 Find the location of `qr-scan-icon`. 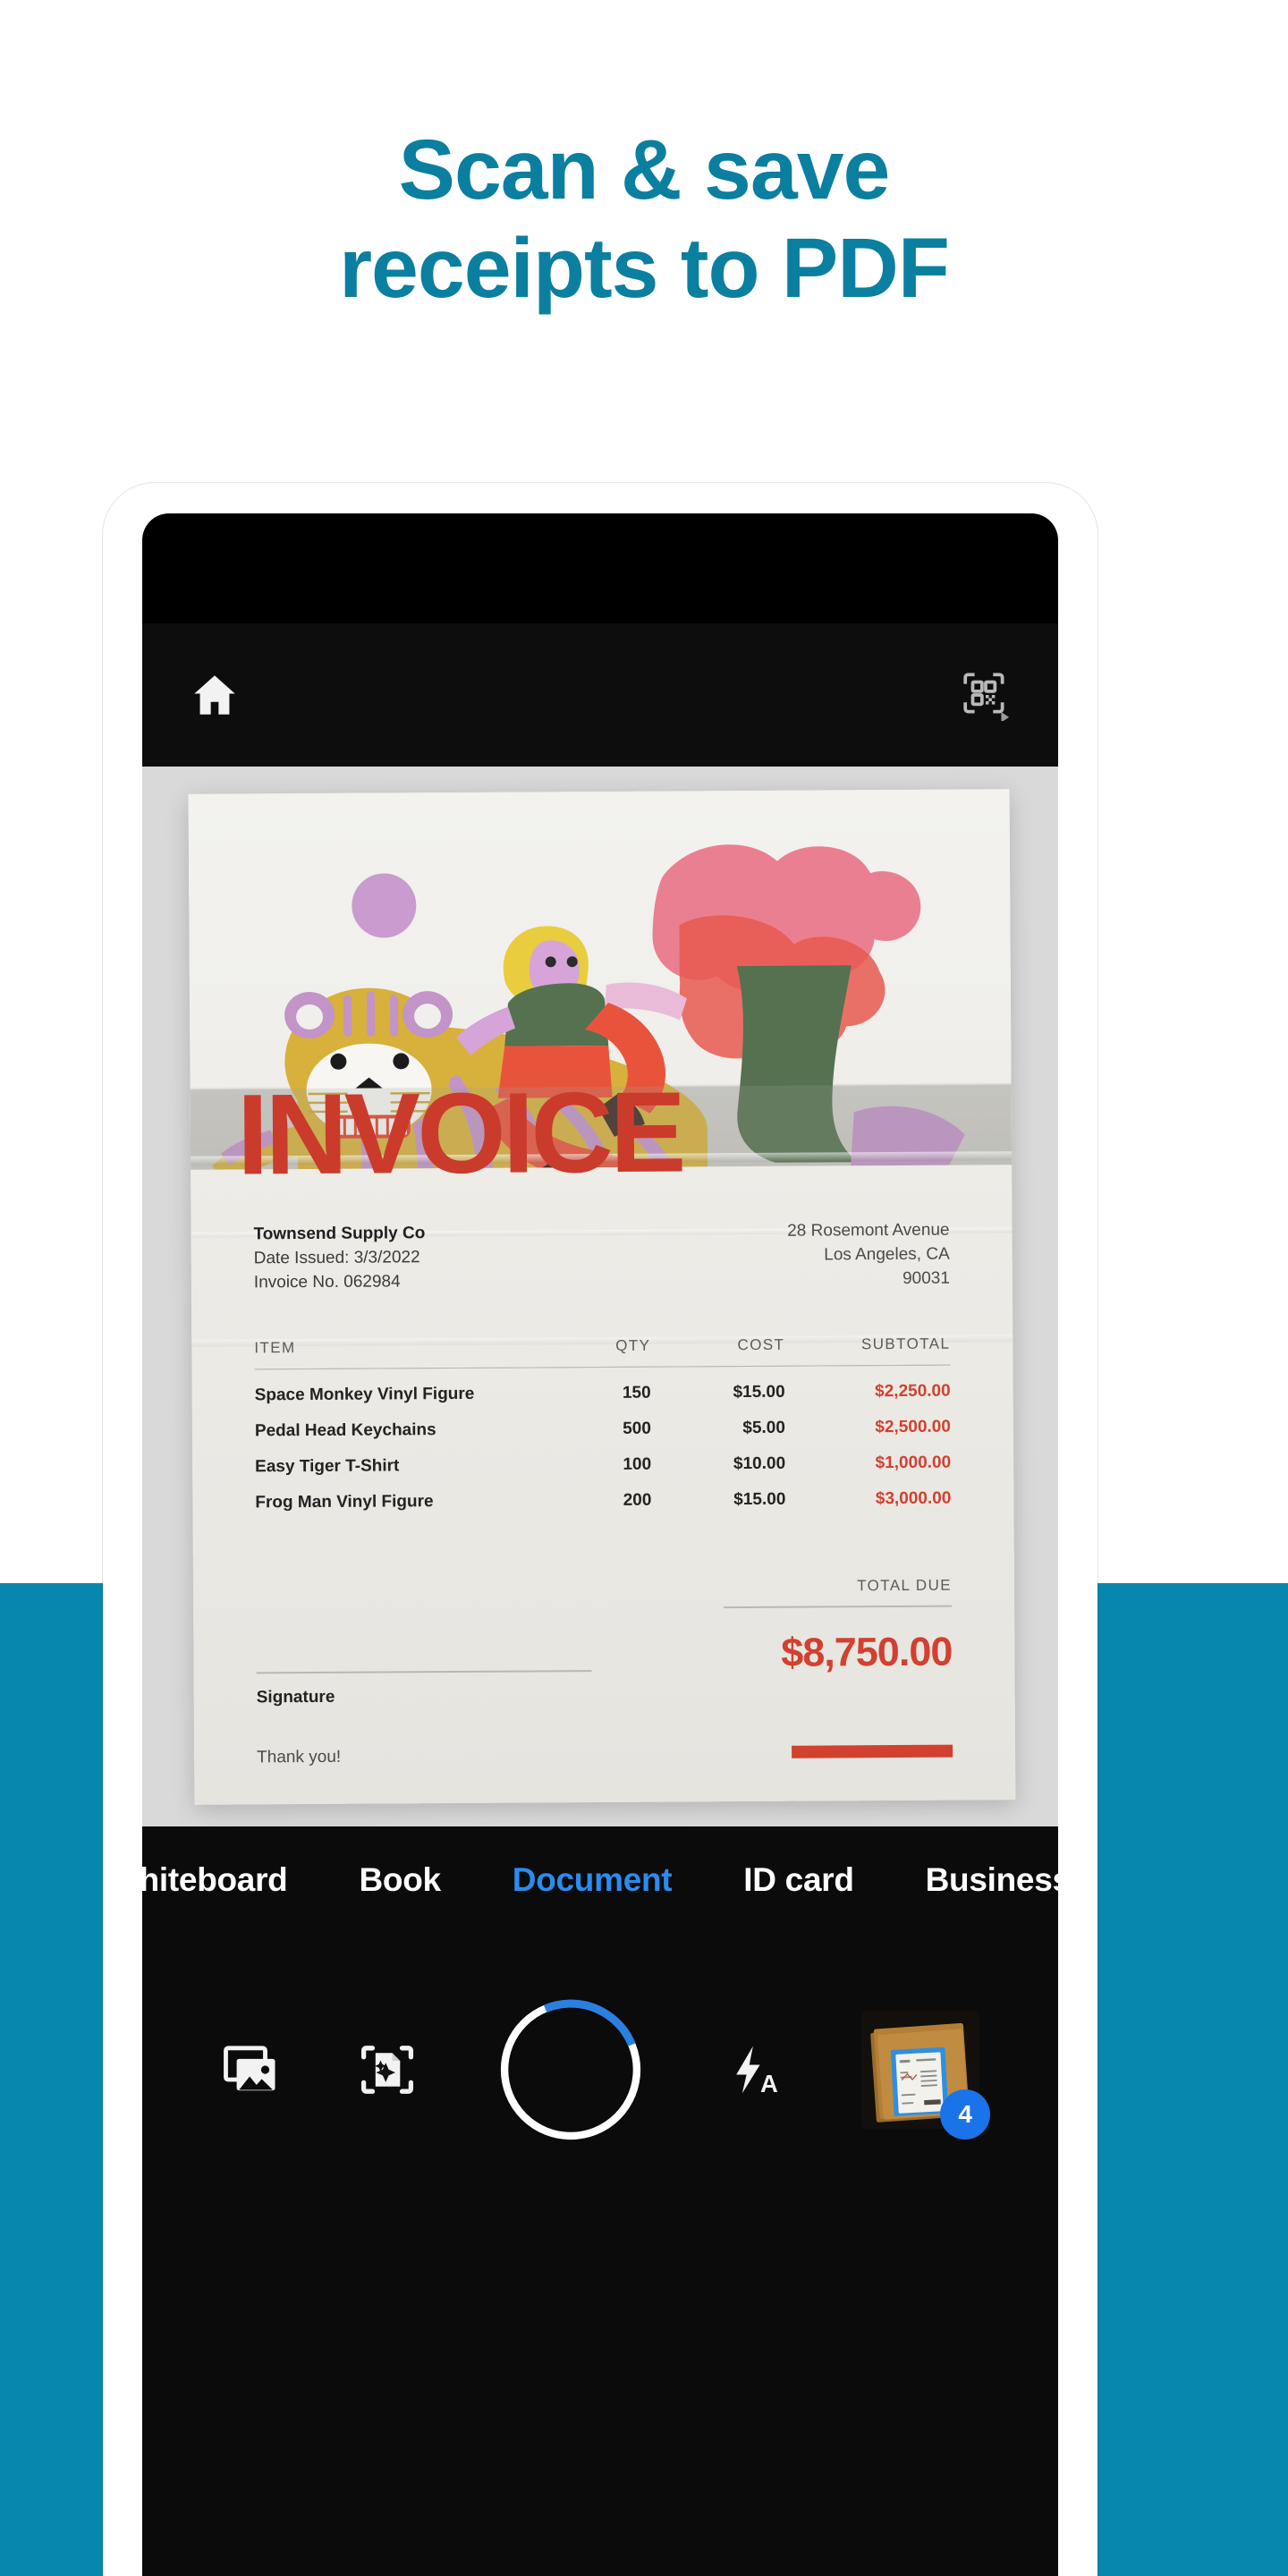

qr-scan-icon is located at coordinates (986, 695).